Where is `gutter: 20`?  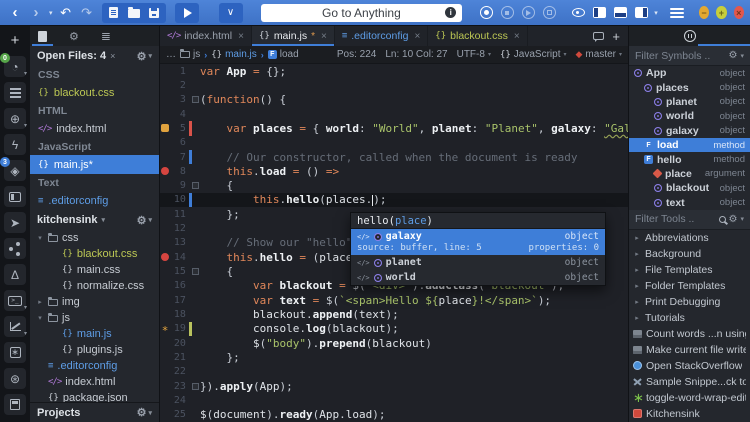
gutter: 20 is located at coordinates (180, 343).